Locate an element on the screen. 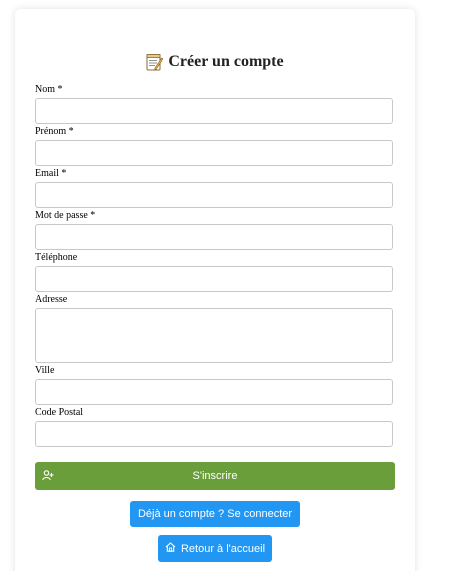 This screenshot has height=571, width=457. code-postal-input is located at coordinates (214, 434).